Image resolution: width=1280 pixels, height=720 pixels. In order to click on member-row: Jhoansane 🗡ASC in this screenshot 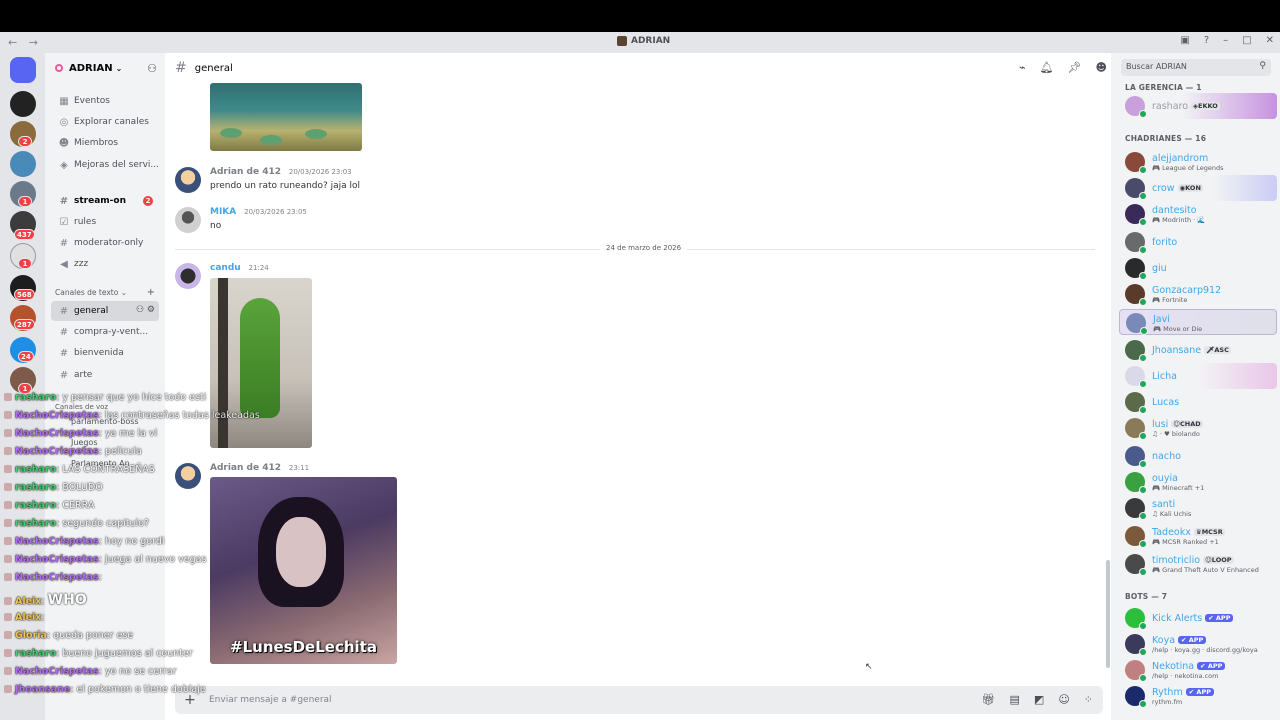, I will do `click(1198, 350)`.